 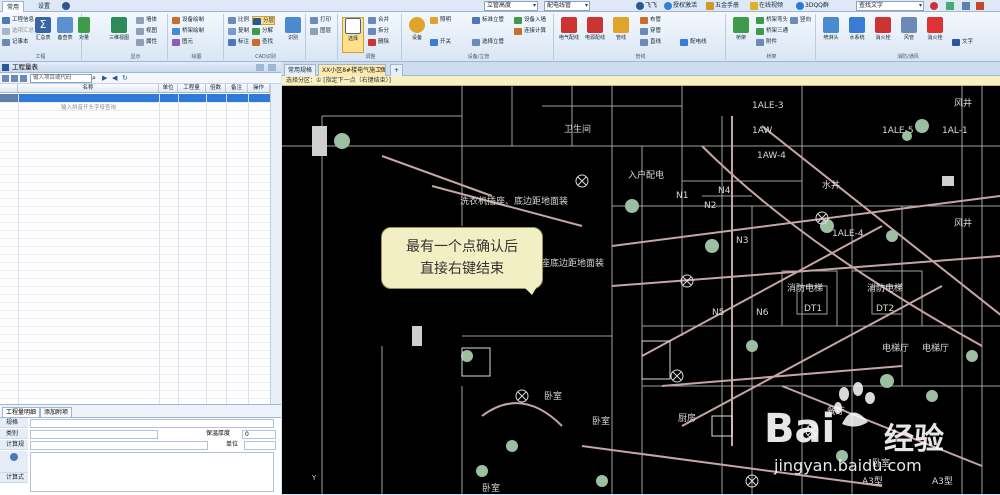 I want to click on qq-link: 3DQQ群, so click(x=812, y=6).